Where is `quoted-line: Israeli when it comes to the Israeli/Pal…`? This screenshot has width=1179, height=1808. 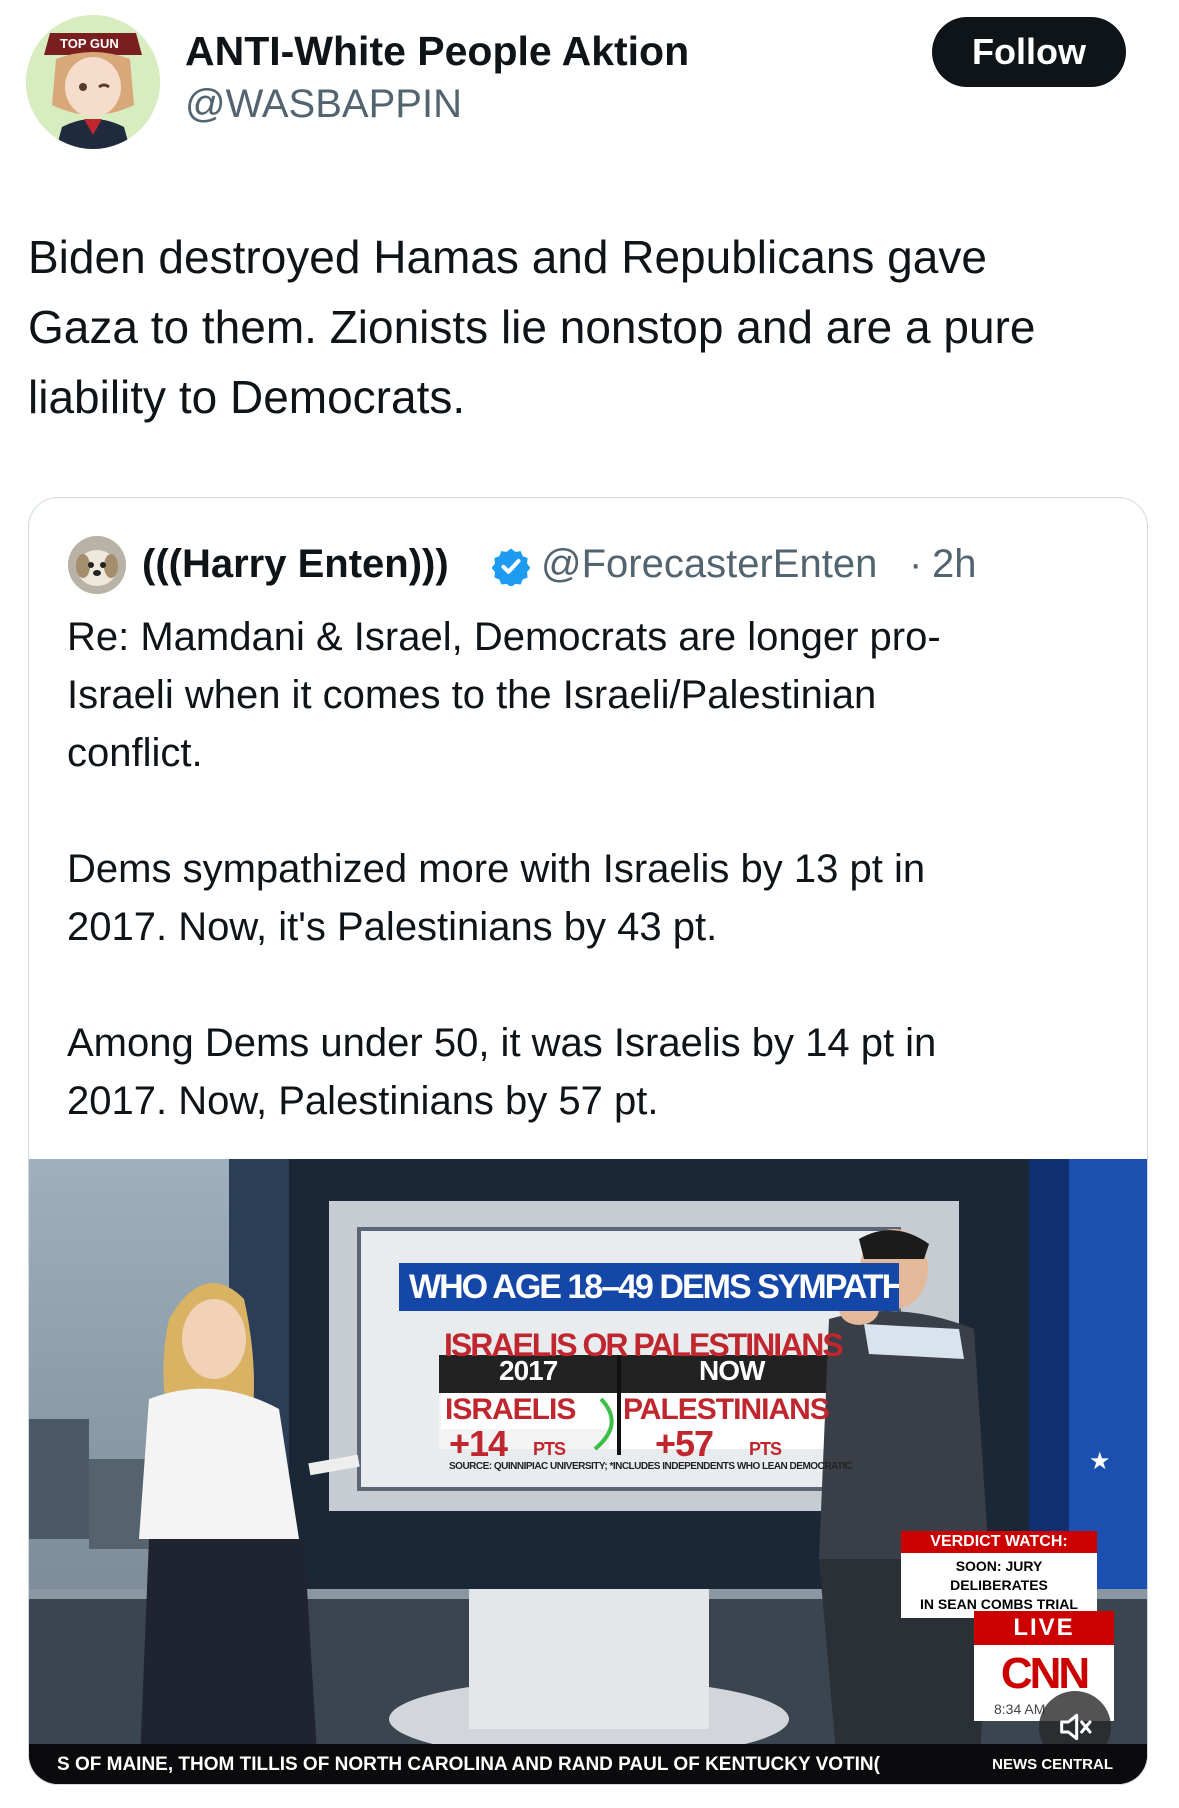 quoted-line: Israeli when it comes to the Israeli/Pal… is located at coordinates (472, 695).